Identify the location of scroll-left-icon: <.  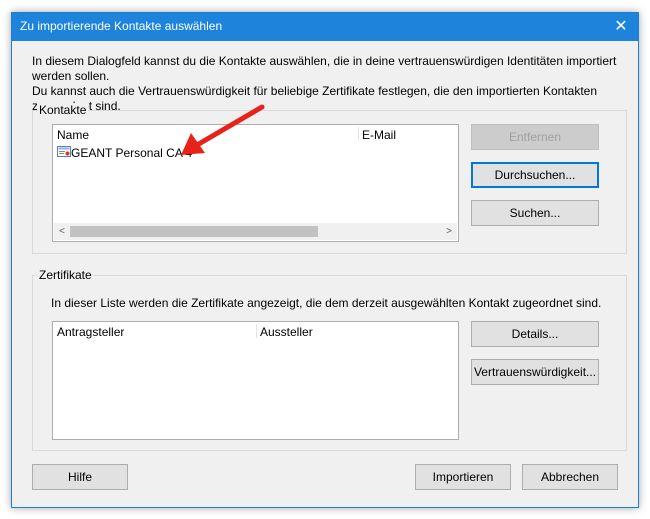
(62, 231).